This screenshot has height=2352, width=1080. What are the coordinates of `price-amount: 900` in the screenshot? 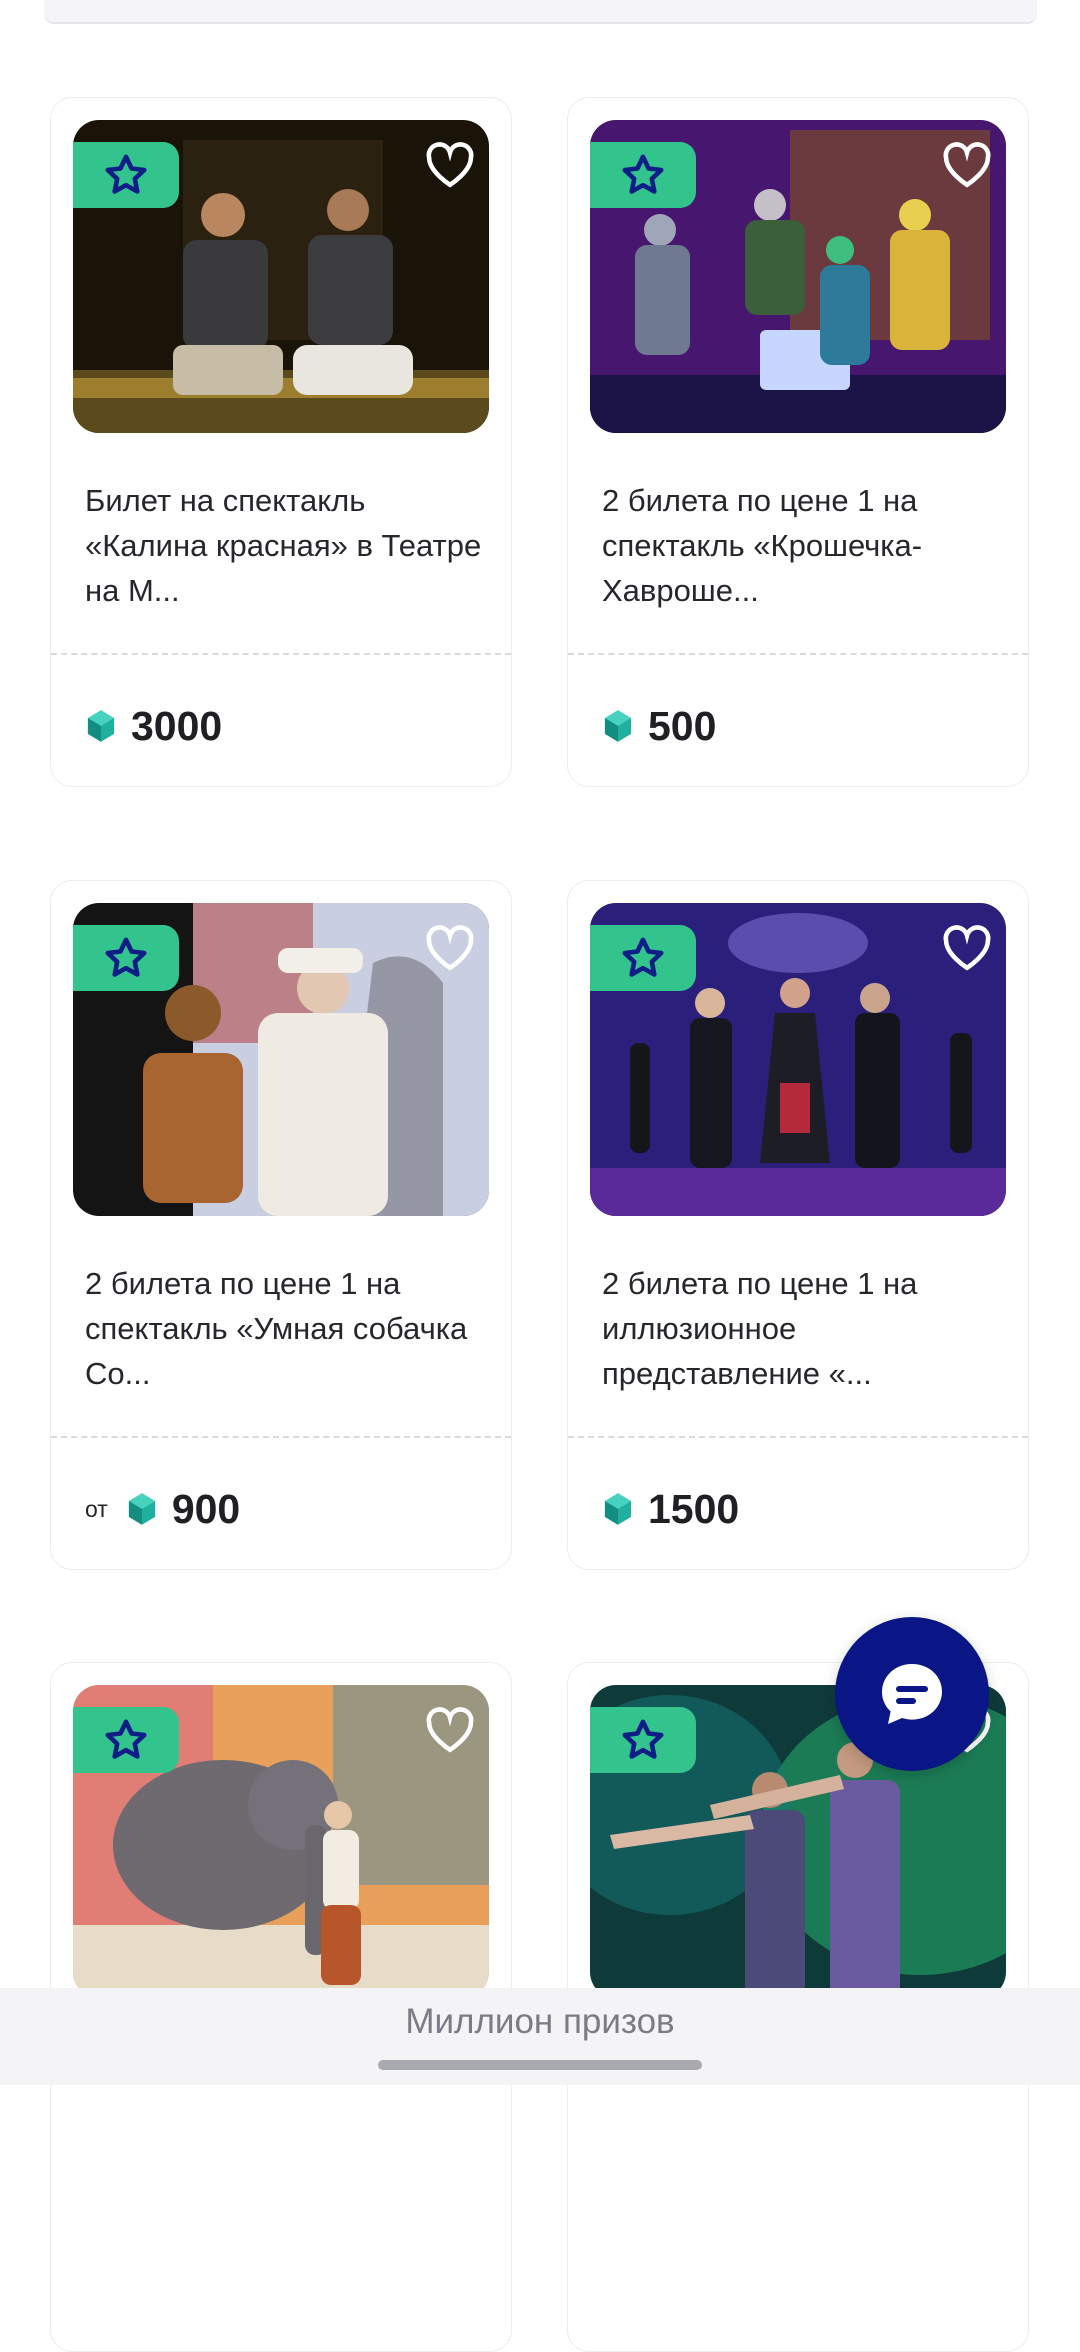 It's located at (206, 1508).